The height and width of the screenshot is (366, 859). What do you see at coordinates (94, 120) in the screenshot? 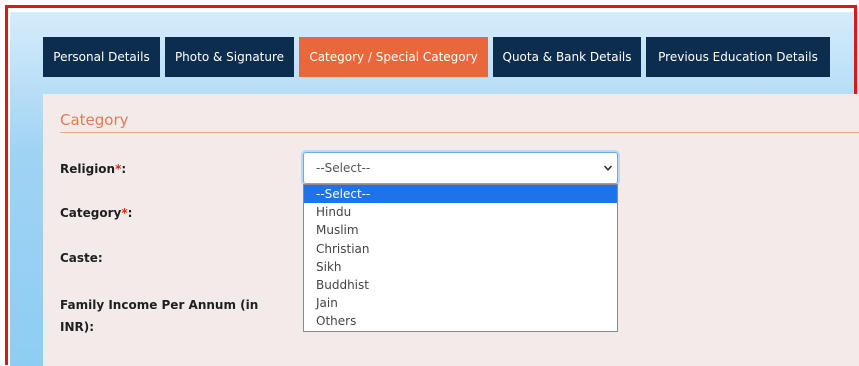
I see `section-title: Category` at bounding box center [94, 120].